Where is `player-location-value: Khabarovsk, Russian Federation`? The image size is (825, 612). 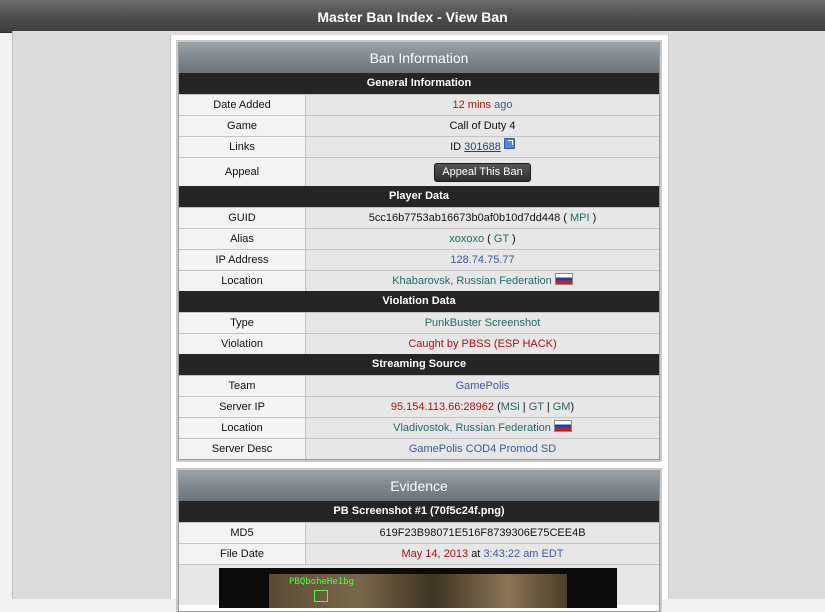 player-location-value: Khabarovsk, Russian Federation is located at coordinates (472, 281).